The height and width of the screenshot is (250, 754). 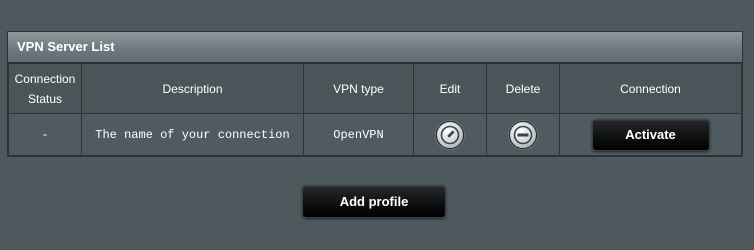 What do you see at coordinates (45, 88) in the screenshot?
I see `column-header-connection-status: Connection Status` at bounding box center [45, 88].